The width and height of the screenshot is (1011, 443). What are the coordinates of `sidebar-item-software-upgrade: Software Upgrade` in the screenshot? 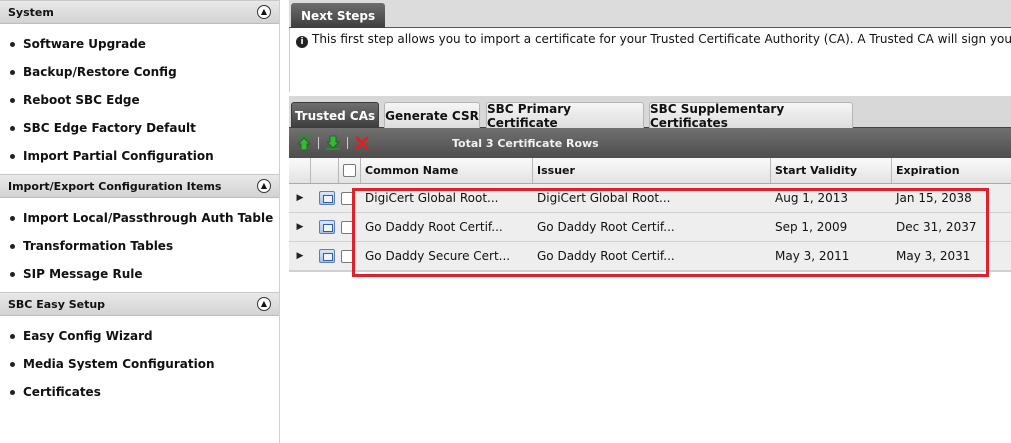 It's located at (139, 44).